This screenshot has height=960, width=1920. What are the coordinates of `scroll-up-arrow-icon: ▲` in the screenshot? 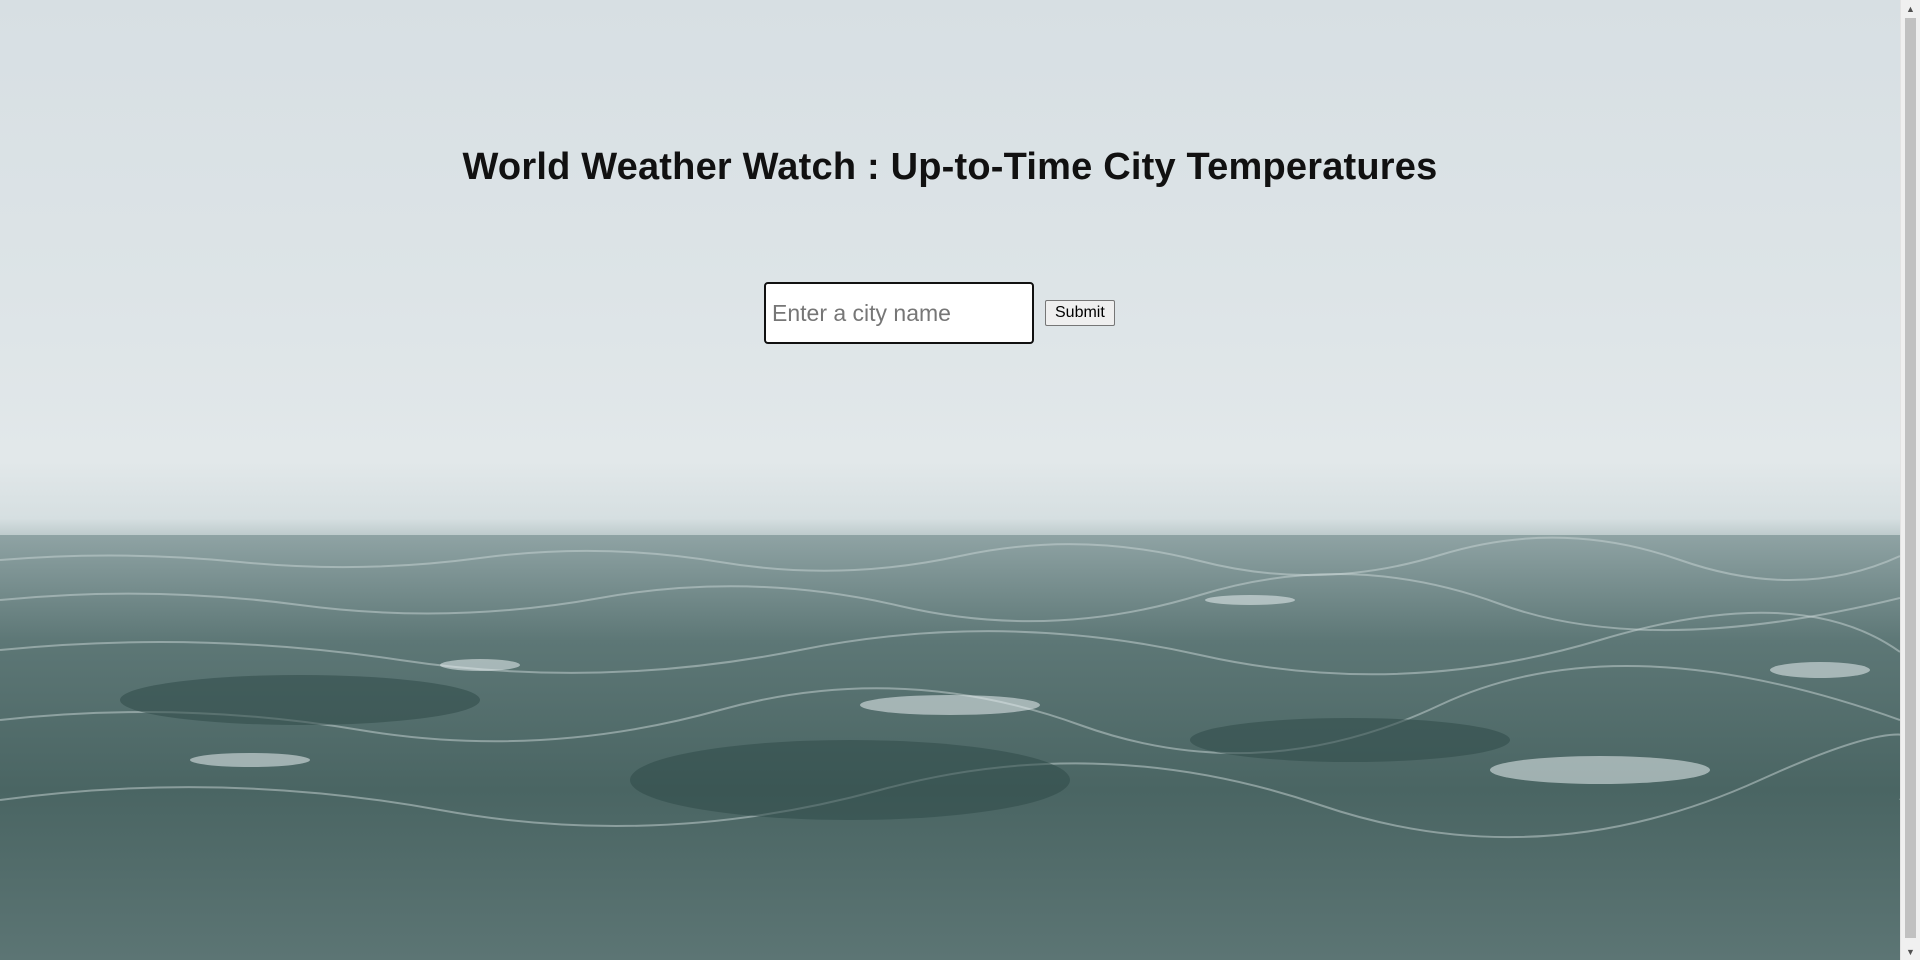 It's located at (1910, 8).